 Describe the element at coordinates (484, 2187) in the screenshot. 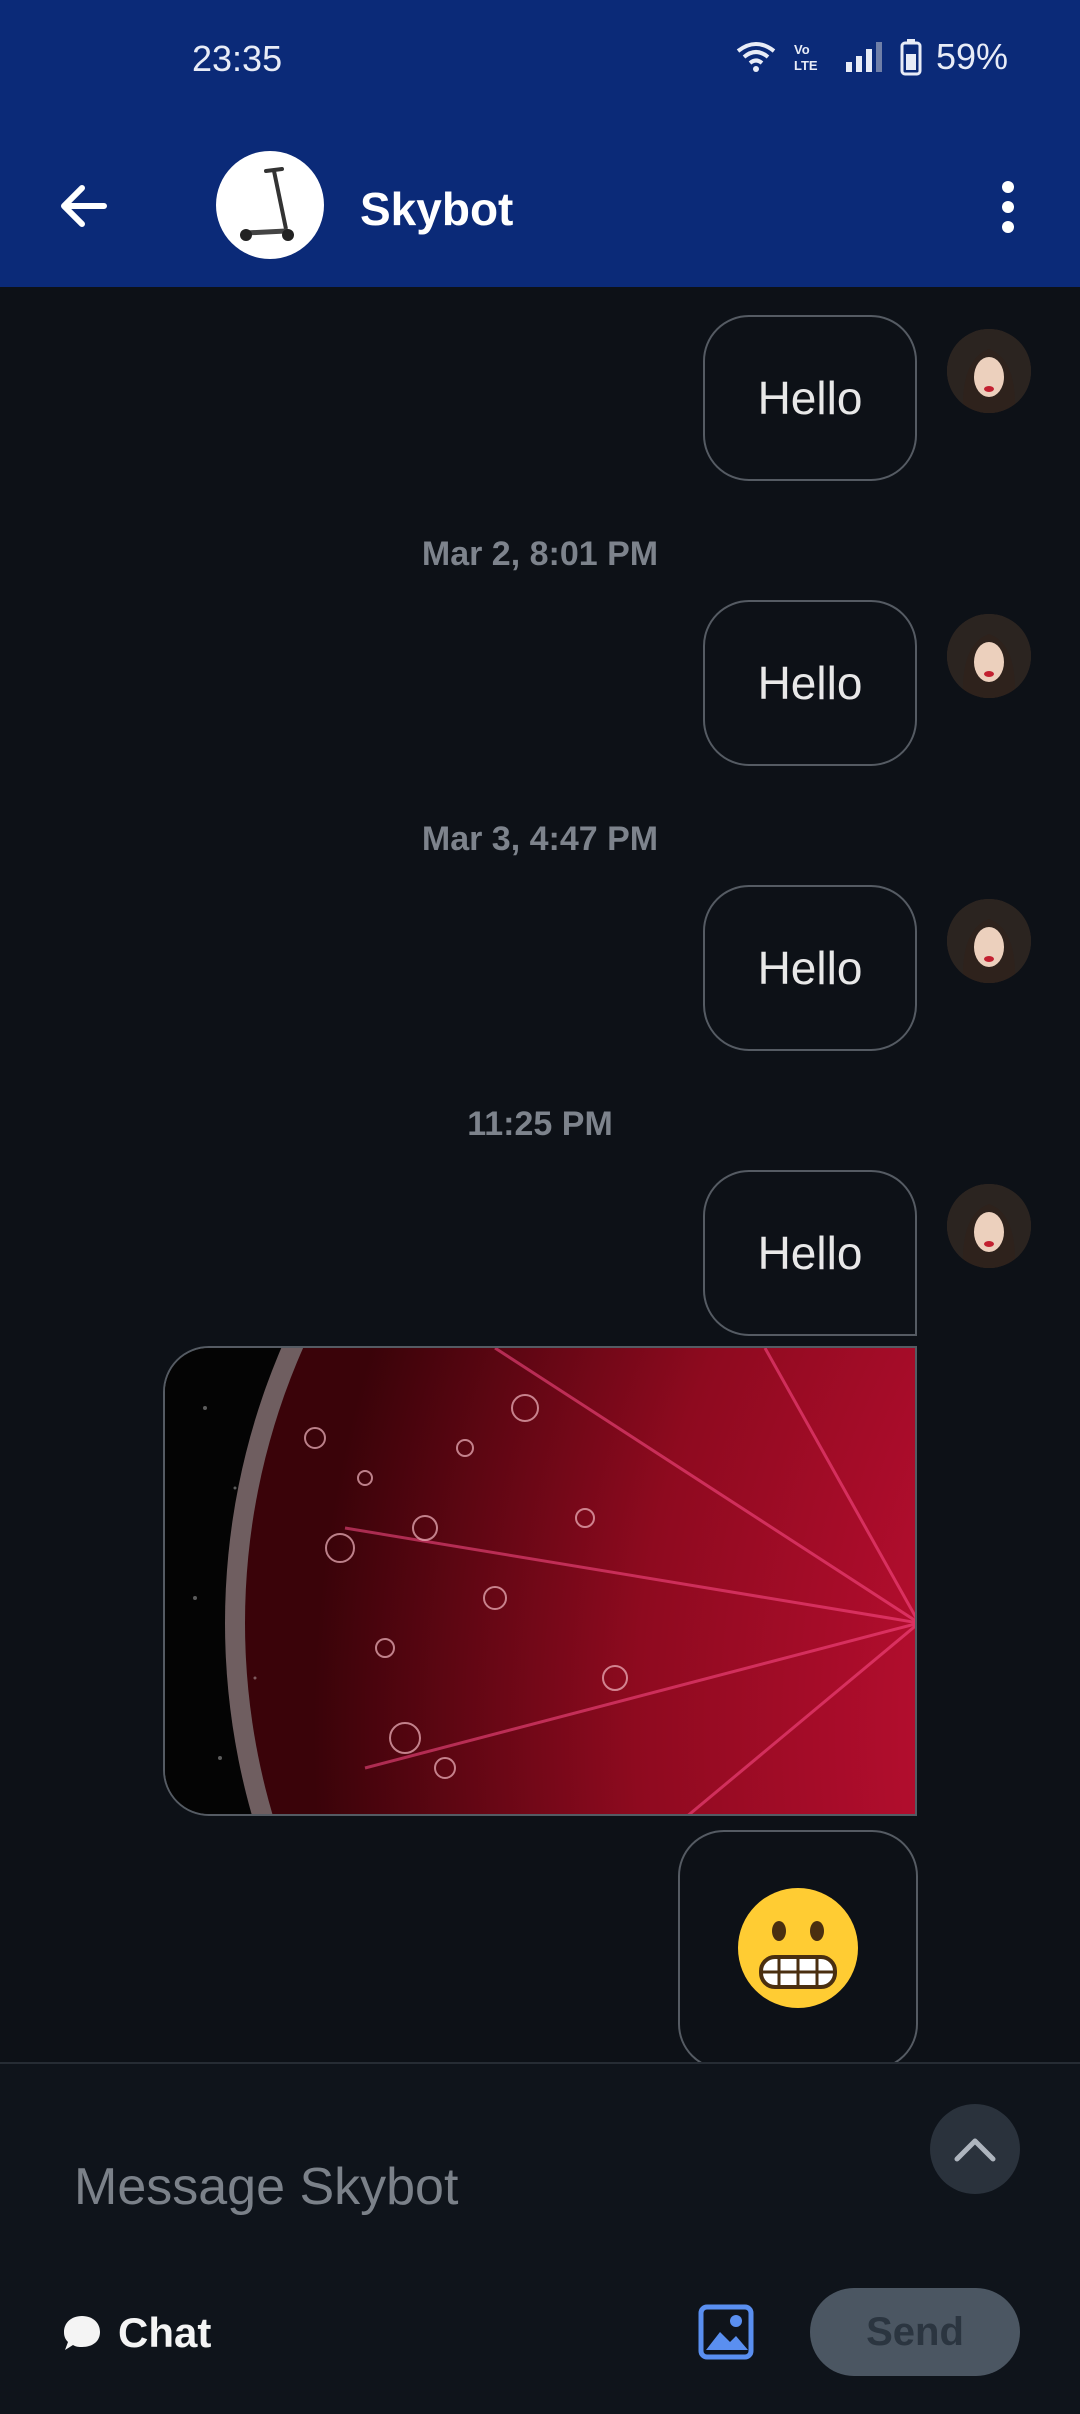

I see `message-input` at that location.